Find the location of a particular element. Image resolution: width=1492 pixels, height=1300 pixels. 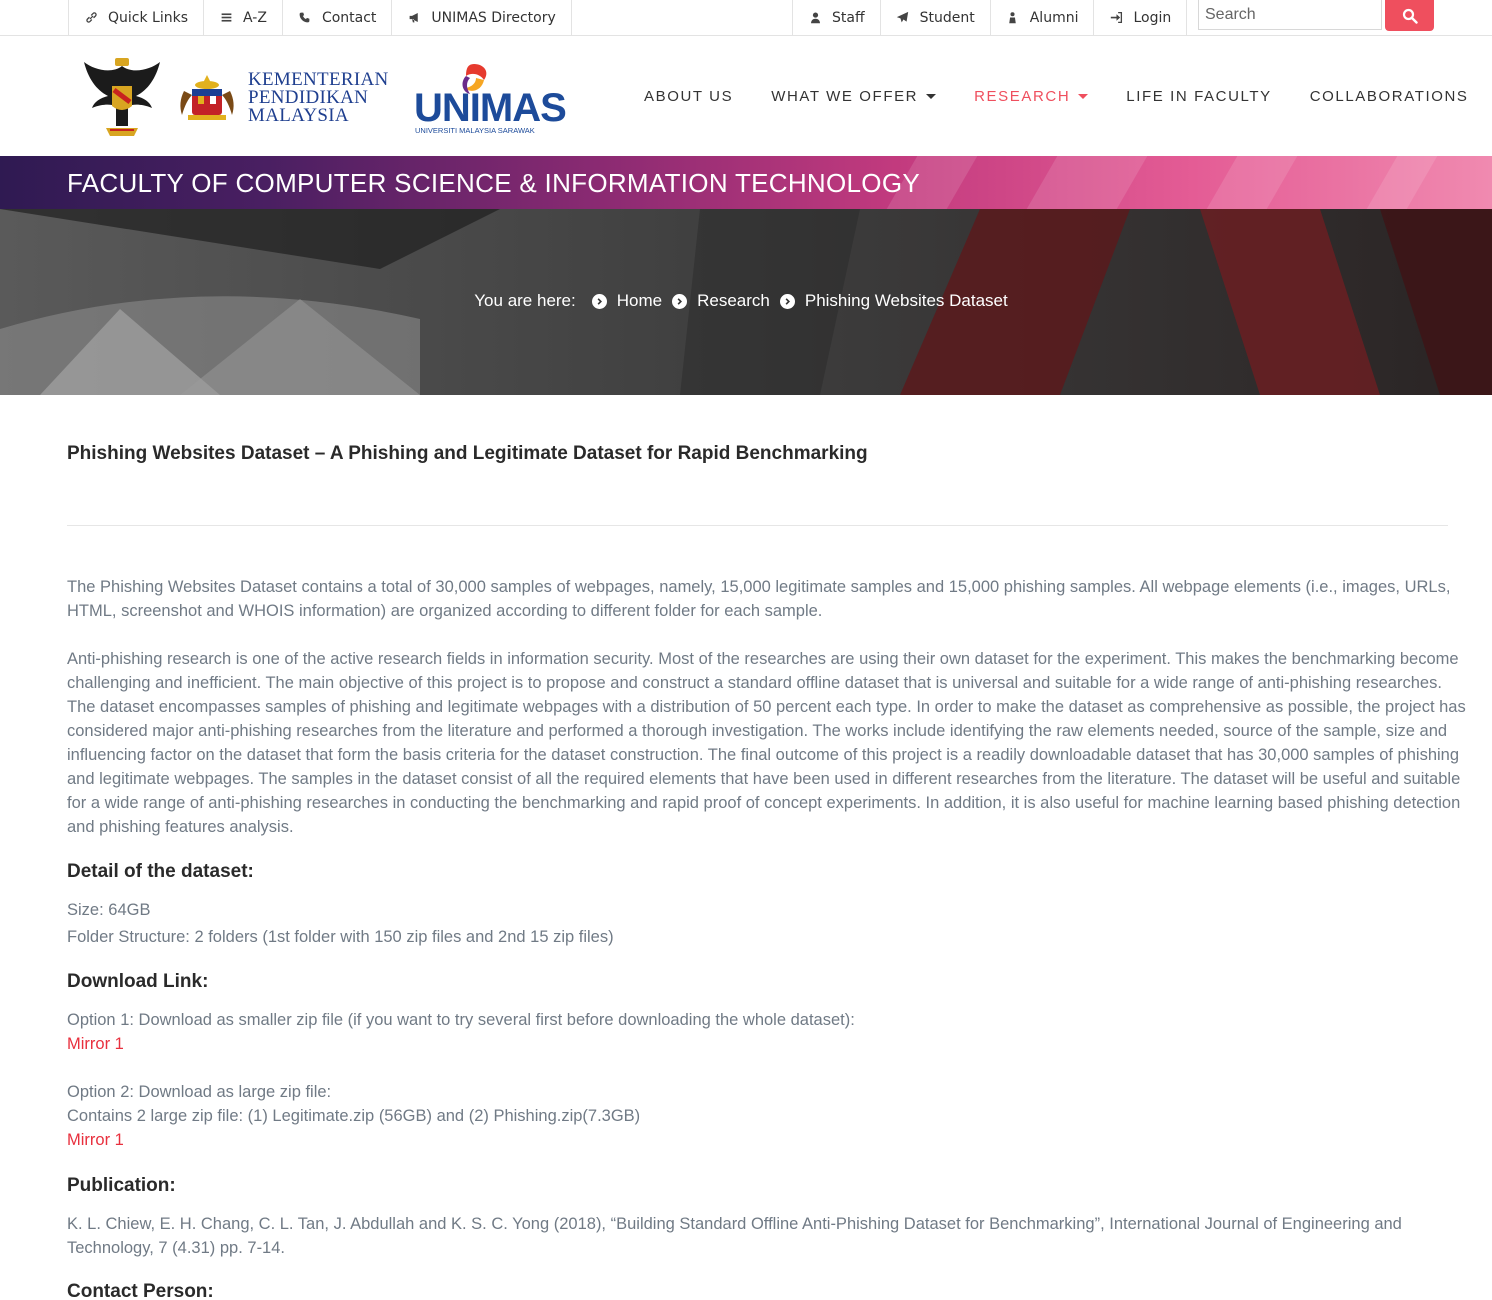

malaysia-coat-of-arms-logo is located at coordinates (207, 97).